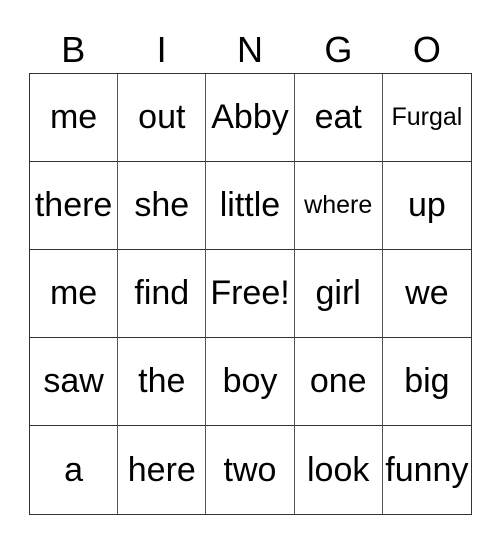 The image size is (500, 544). Describe the element at coordinates (338, 382) in the screenshot. I see `bingo-cell: one` at that location.